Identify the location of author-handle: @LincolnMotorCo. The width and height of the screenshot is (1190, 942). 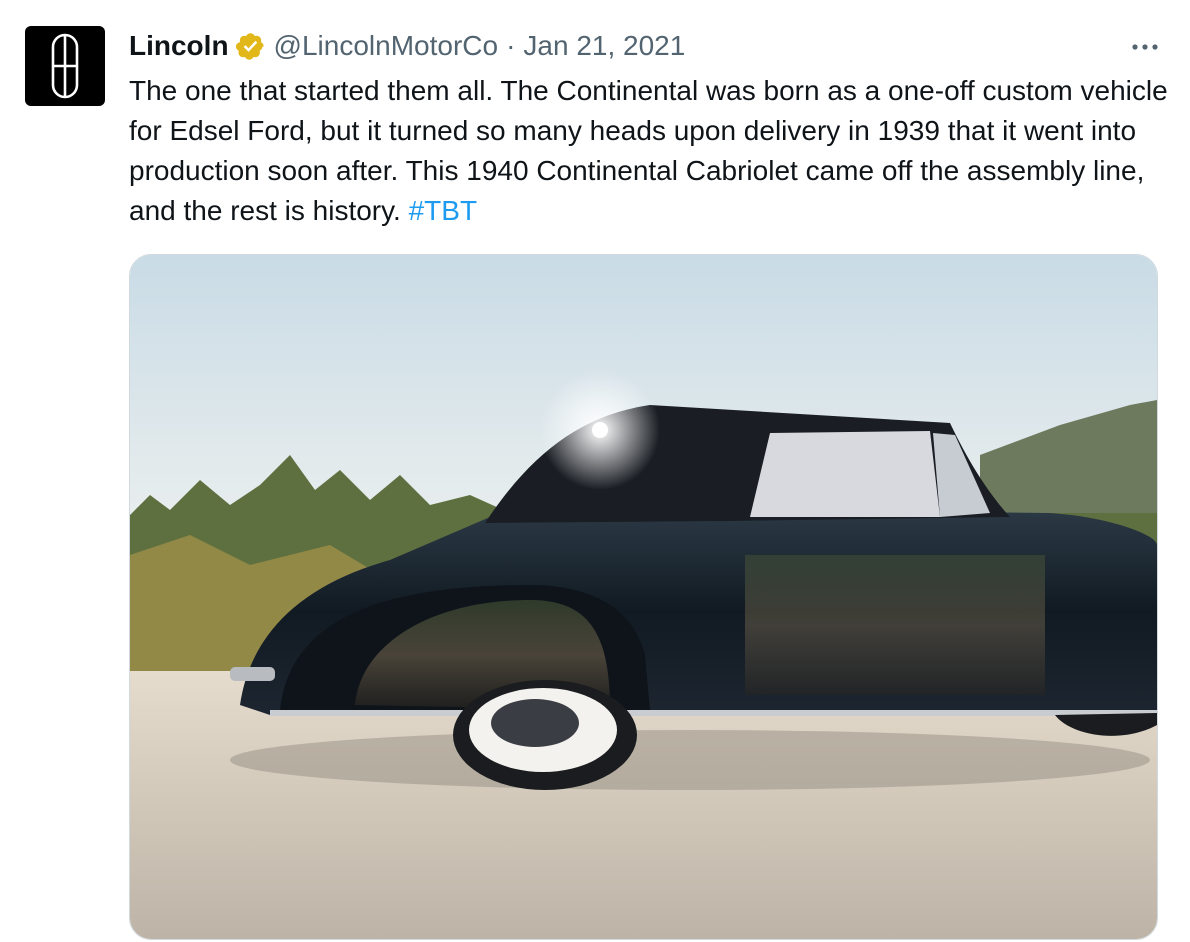
(386, 46).